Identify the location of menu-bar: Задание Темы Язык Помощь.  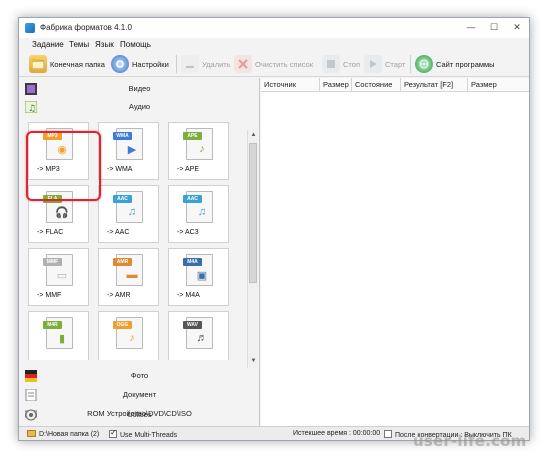
(274, 44).